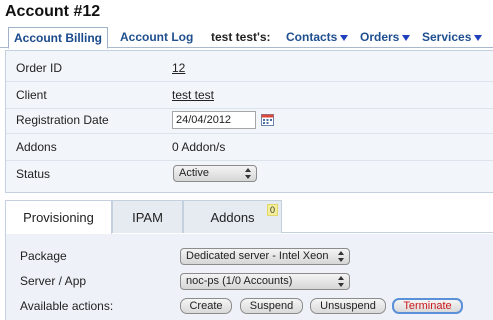  I want to click on service-tabs: Provisioning IPAM Addons 0, so click(249, 217).